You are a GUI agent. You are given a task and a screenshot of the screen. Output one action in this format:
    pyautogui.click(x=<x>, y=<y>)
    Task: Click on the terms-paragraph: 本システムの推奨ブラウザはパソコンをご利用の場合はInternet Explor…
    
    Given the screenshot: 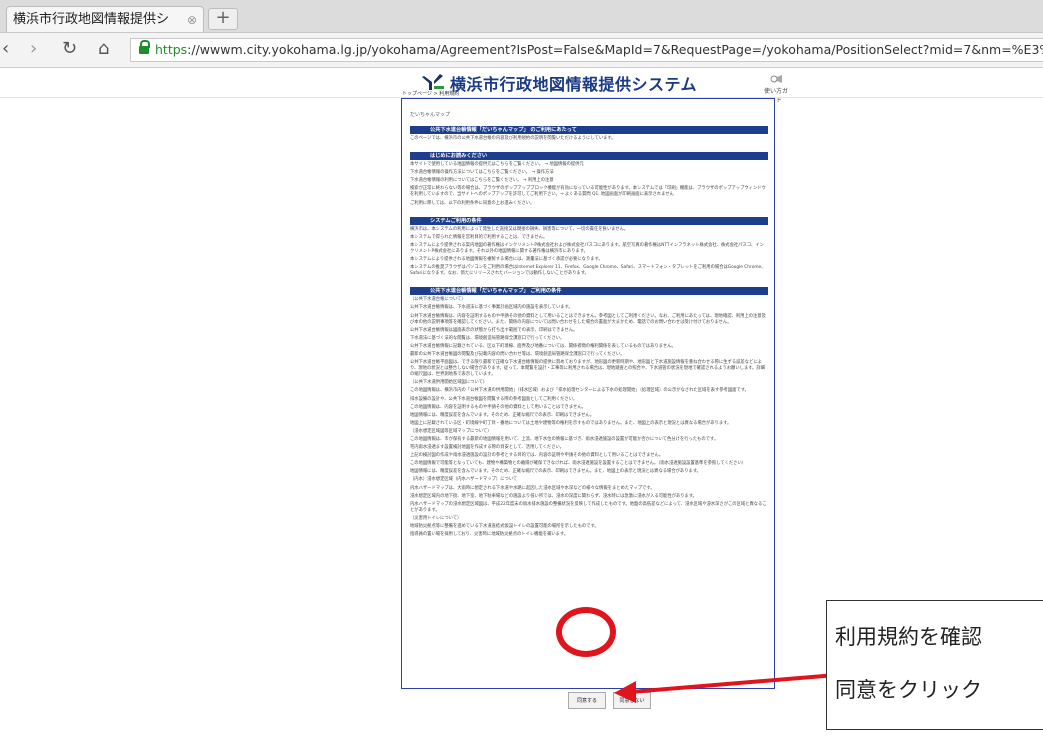 What is the action you would take?
    pyautogui.click(x=588, y=271)
    